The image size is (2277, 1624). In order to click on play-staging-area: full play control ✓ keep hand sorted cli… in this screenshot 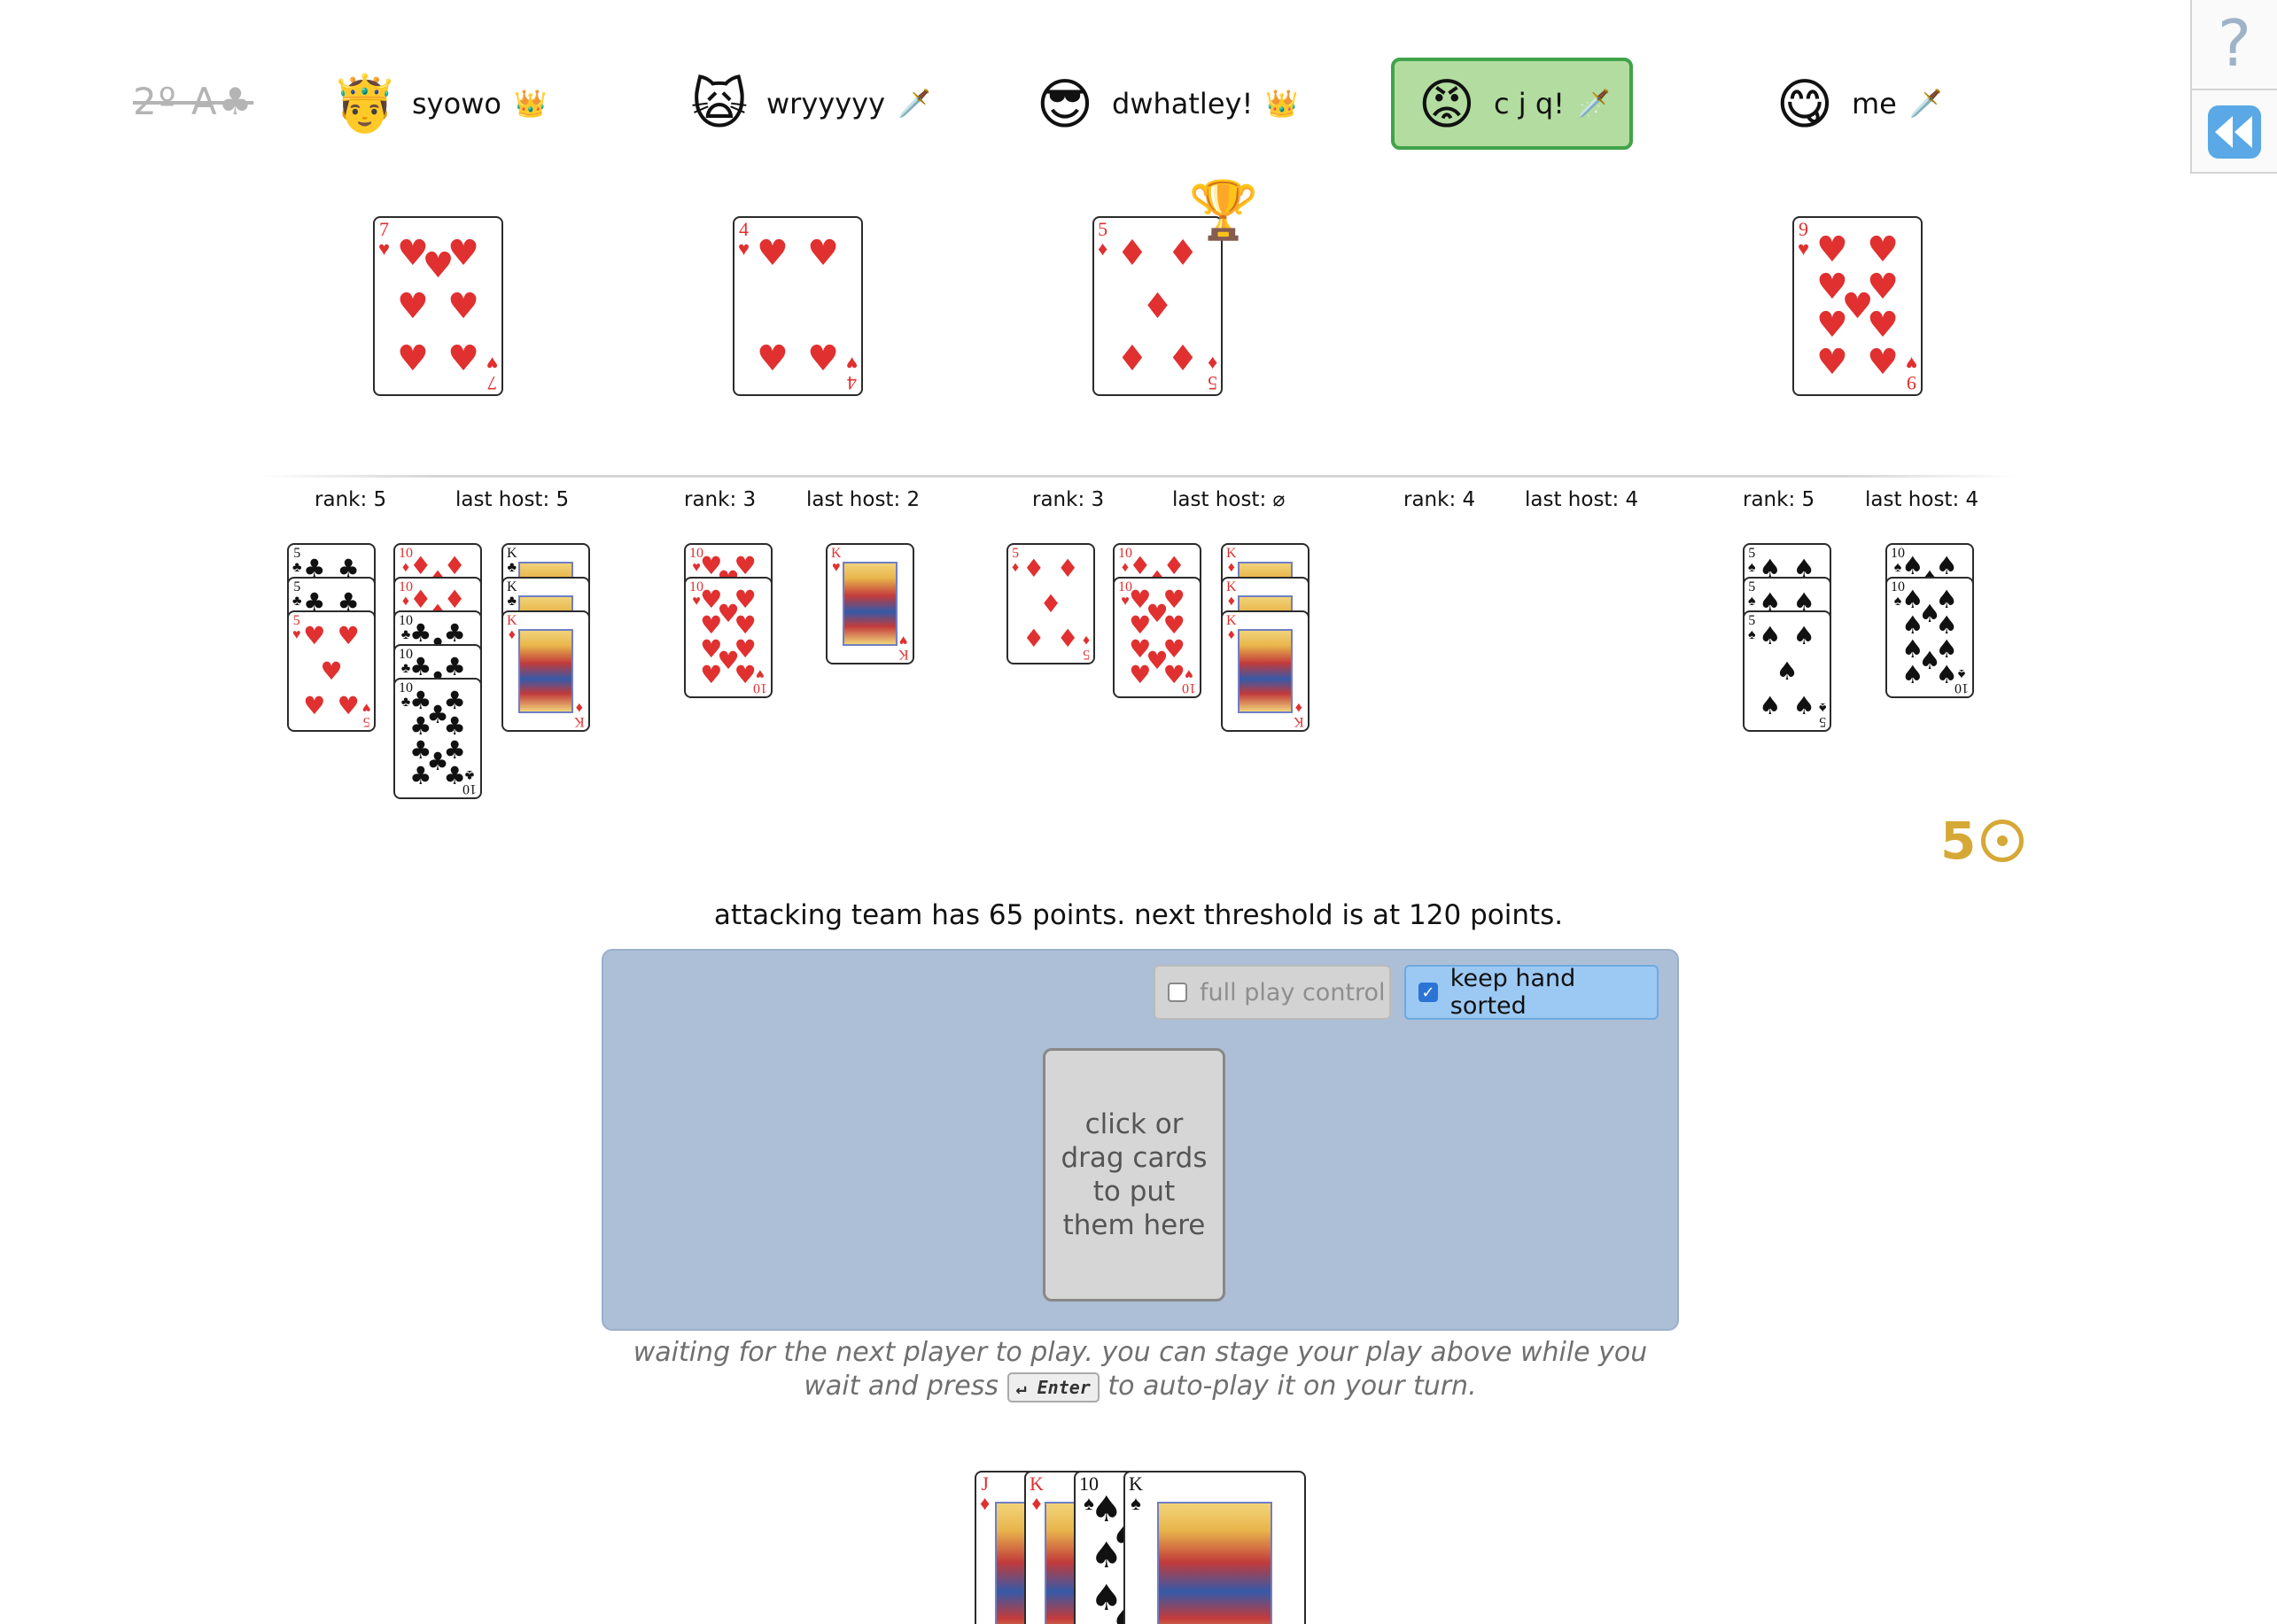, I will do `click(1140, 1140)`.